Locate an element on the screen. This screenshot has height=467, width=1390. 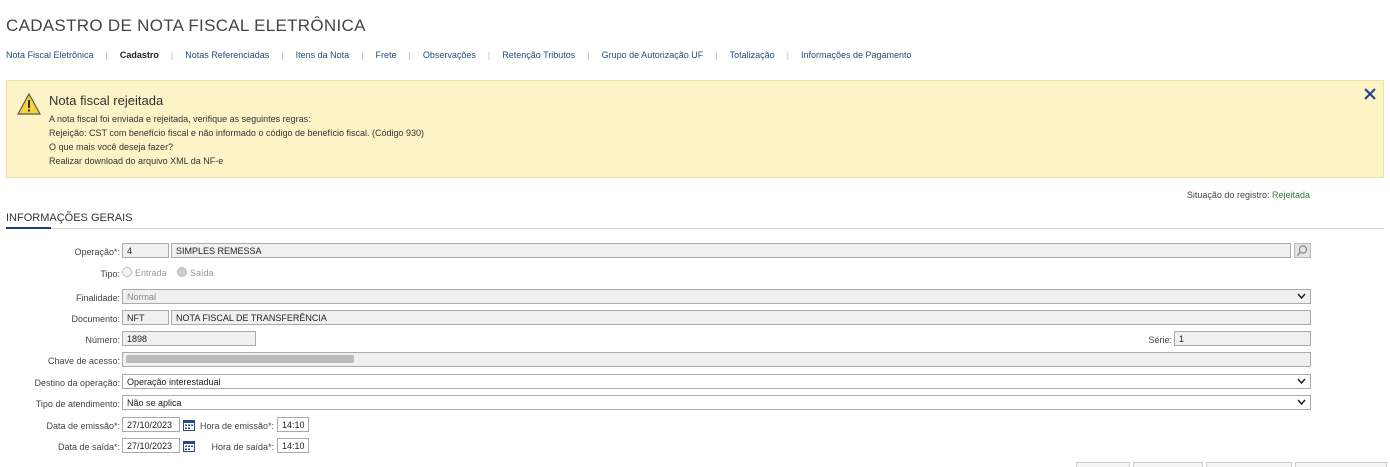
section-underline is located at coordinates (28, 228).